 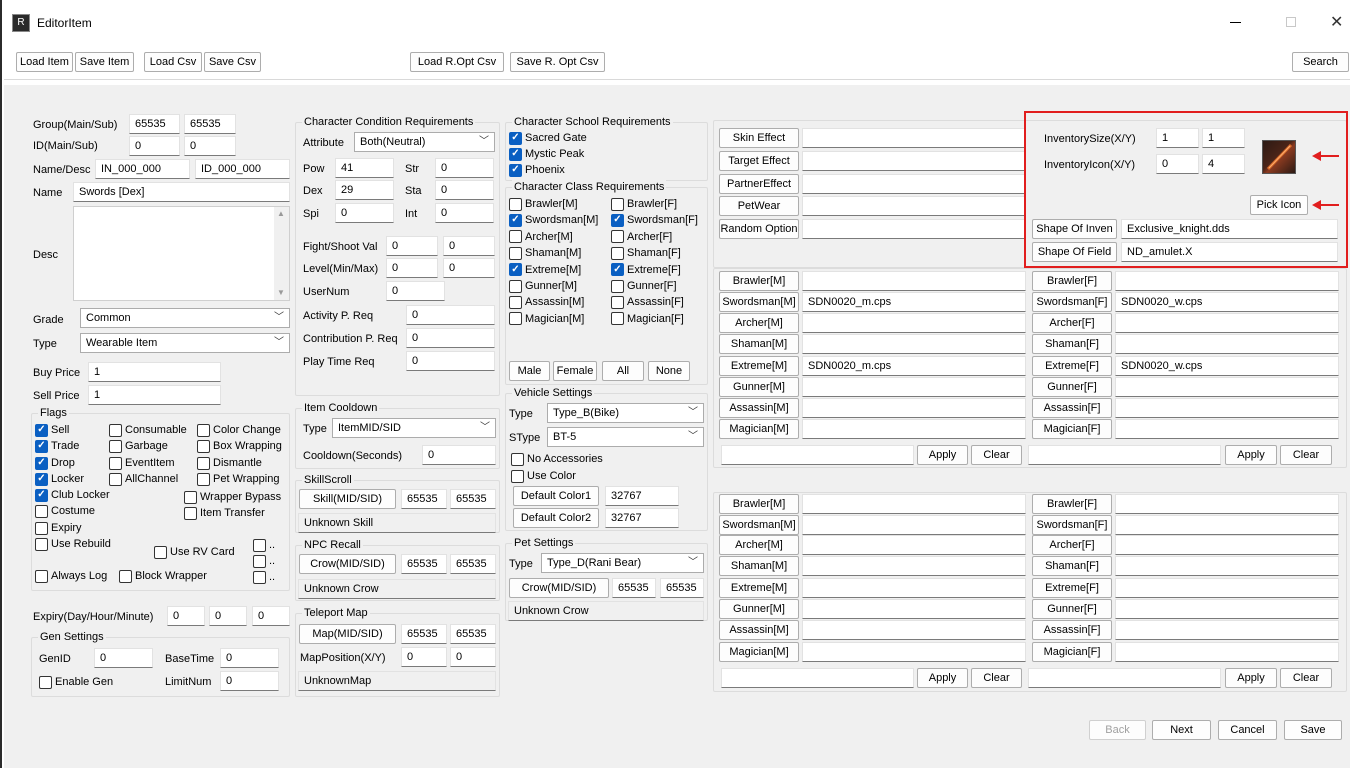 I want to click on pet-crow-button: Crow(MID/SID), so click(x=559, y=588).